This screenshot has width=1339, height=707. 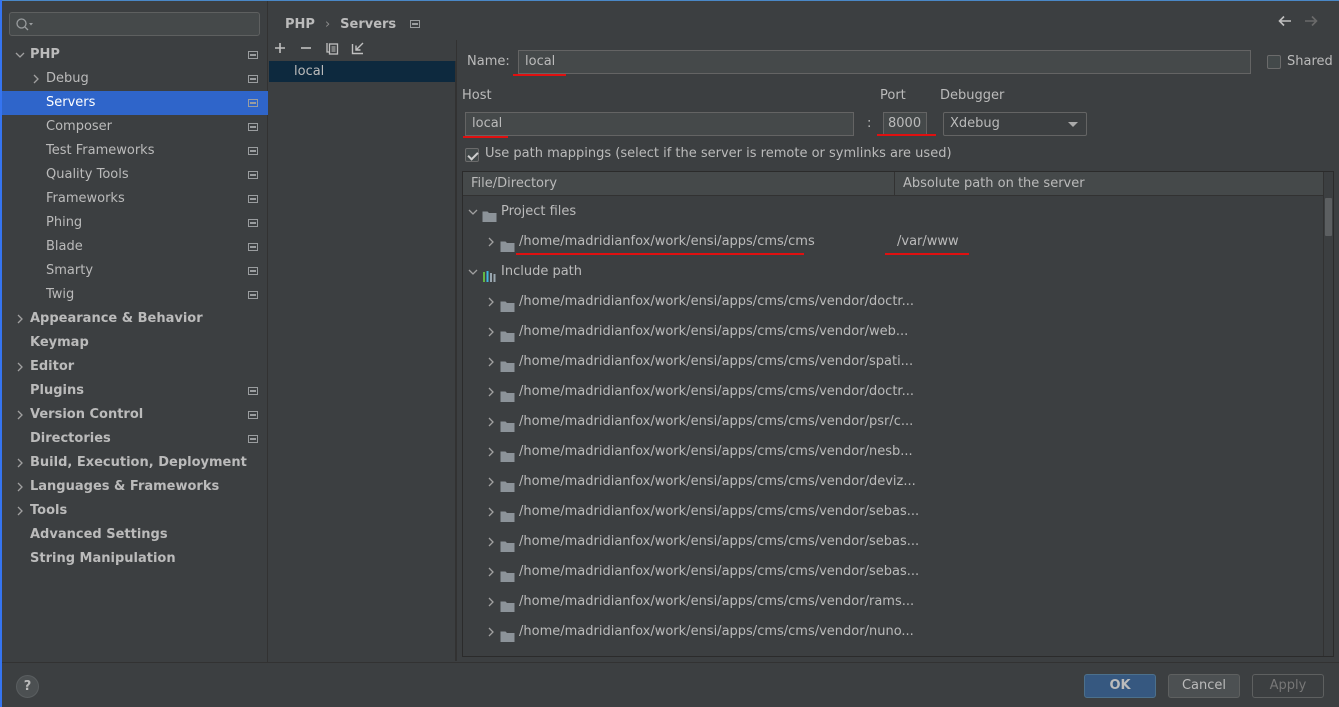 I want to click on table-scrollbar-thumb, so click(x=1328, y=217).